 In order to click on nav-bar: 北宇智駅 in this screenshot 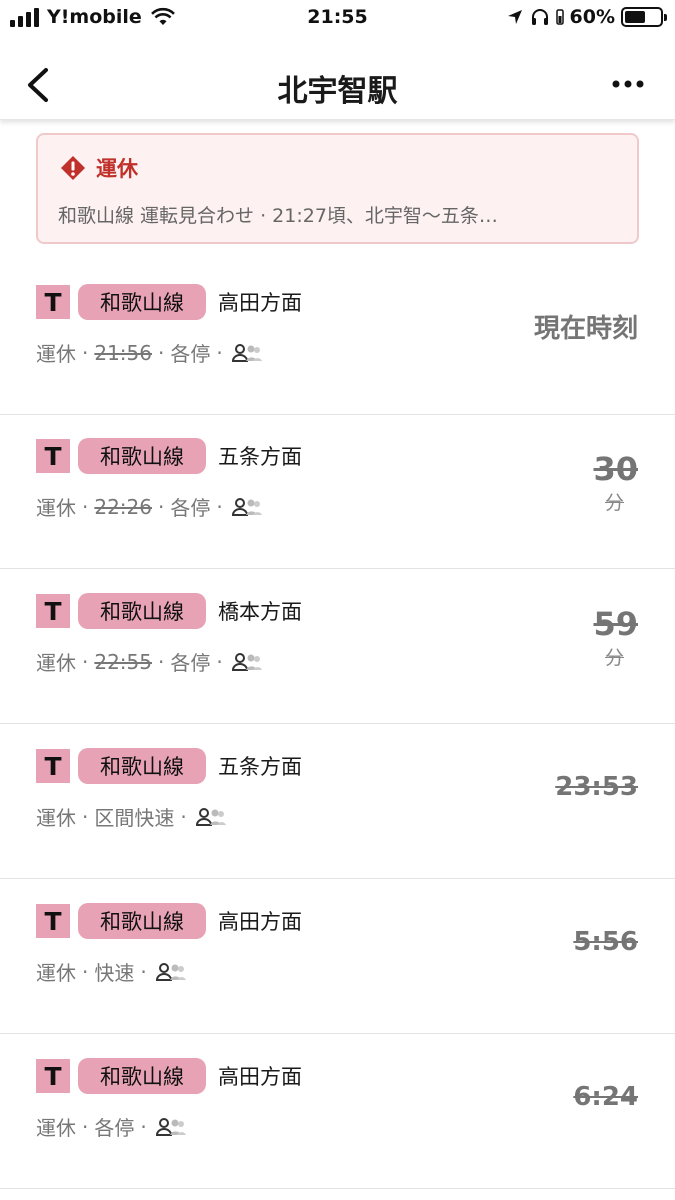, I will do `click(337, 84)`.